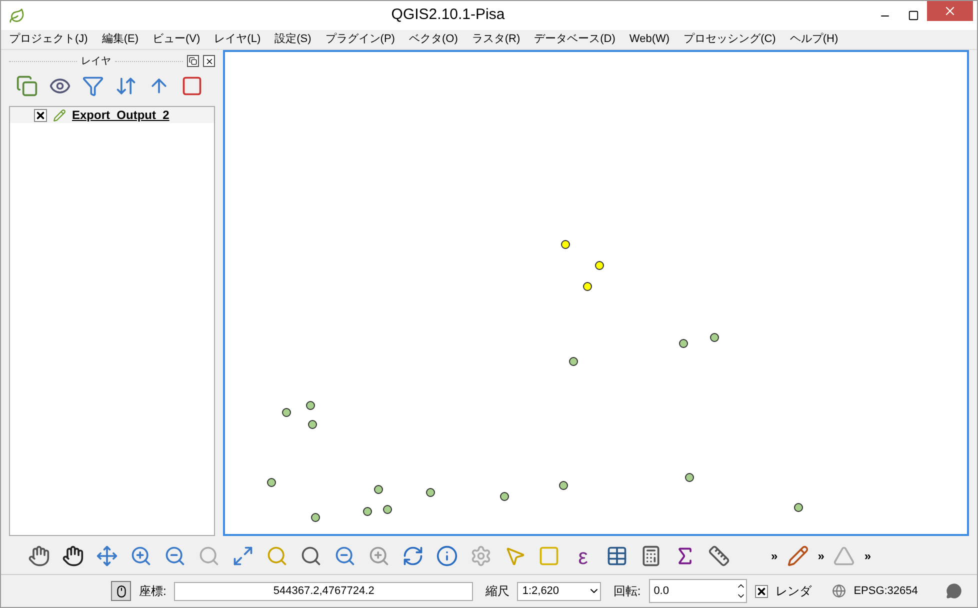  I want to click on menu-item: ラスタ(R), so click(496, 39).